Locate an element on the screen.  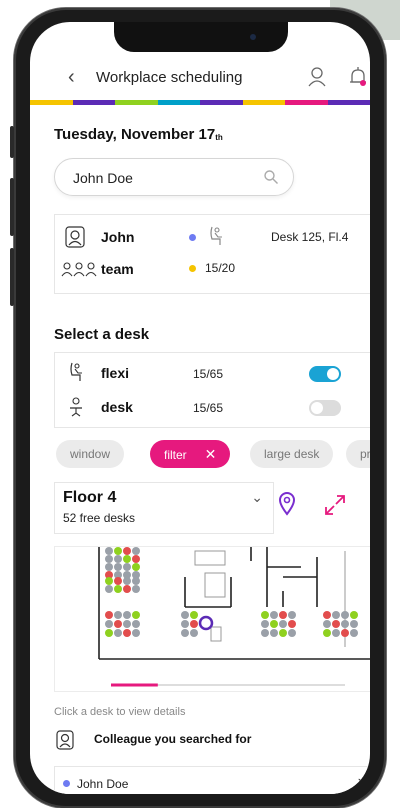
chip-label: window is located at coordinates (90, 454).